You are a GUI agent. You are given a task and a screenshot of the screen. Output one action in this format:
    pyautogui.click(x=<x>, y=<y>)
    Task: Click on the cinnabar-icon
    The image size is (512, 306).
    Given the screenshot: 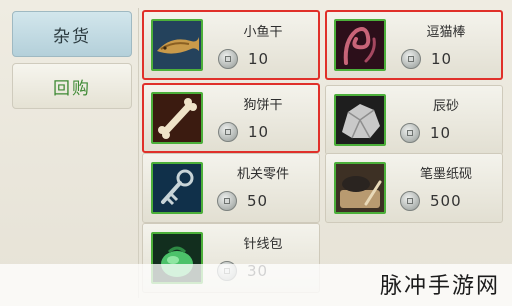 What is the action you would take?
    pyautogui.click(x=360, y=120)
    